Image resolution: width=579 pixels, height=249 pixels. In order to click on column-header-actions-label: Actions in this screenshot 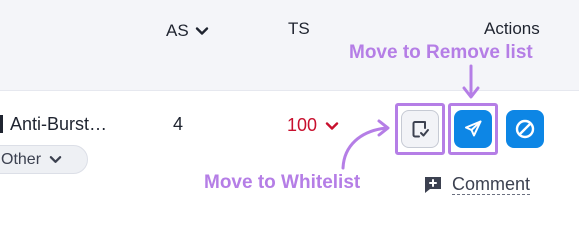, I will do `click(512, 28)`.